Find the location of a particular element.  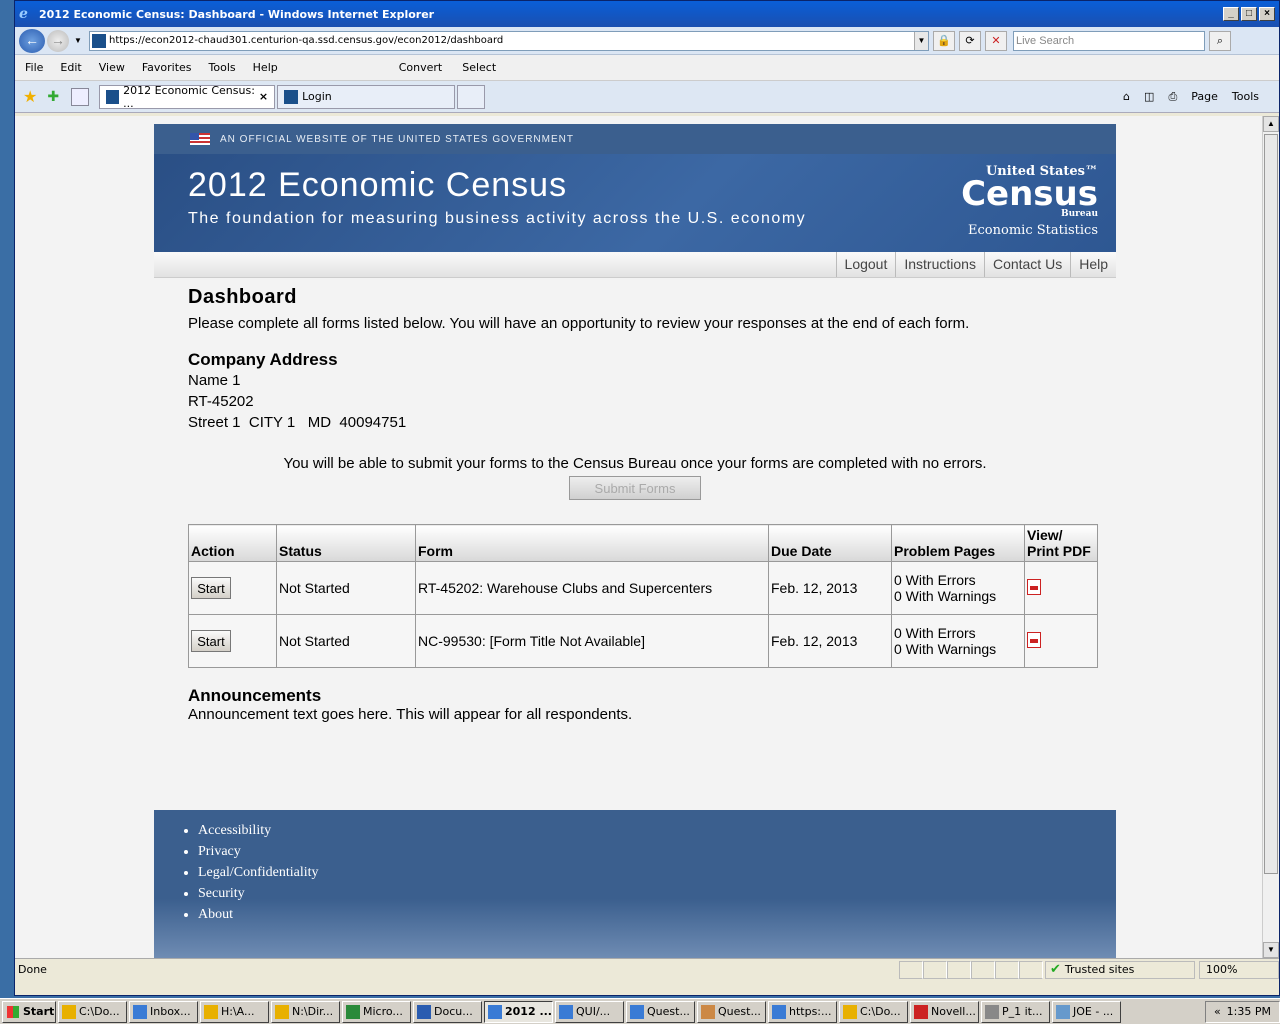

menu-edit: Edit is located at coordinates (70, 67).